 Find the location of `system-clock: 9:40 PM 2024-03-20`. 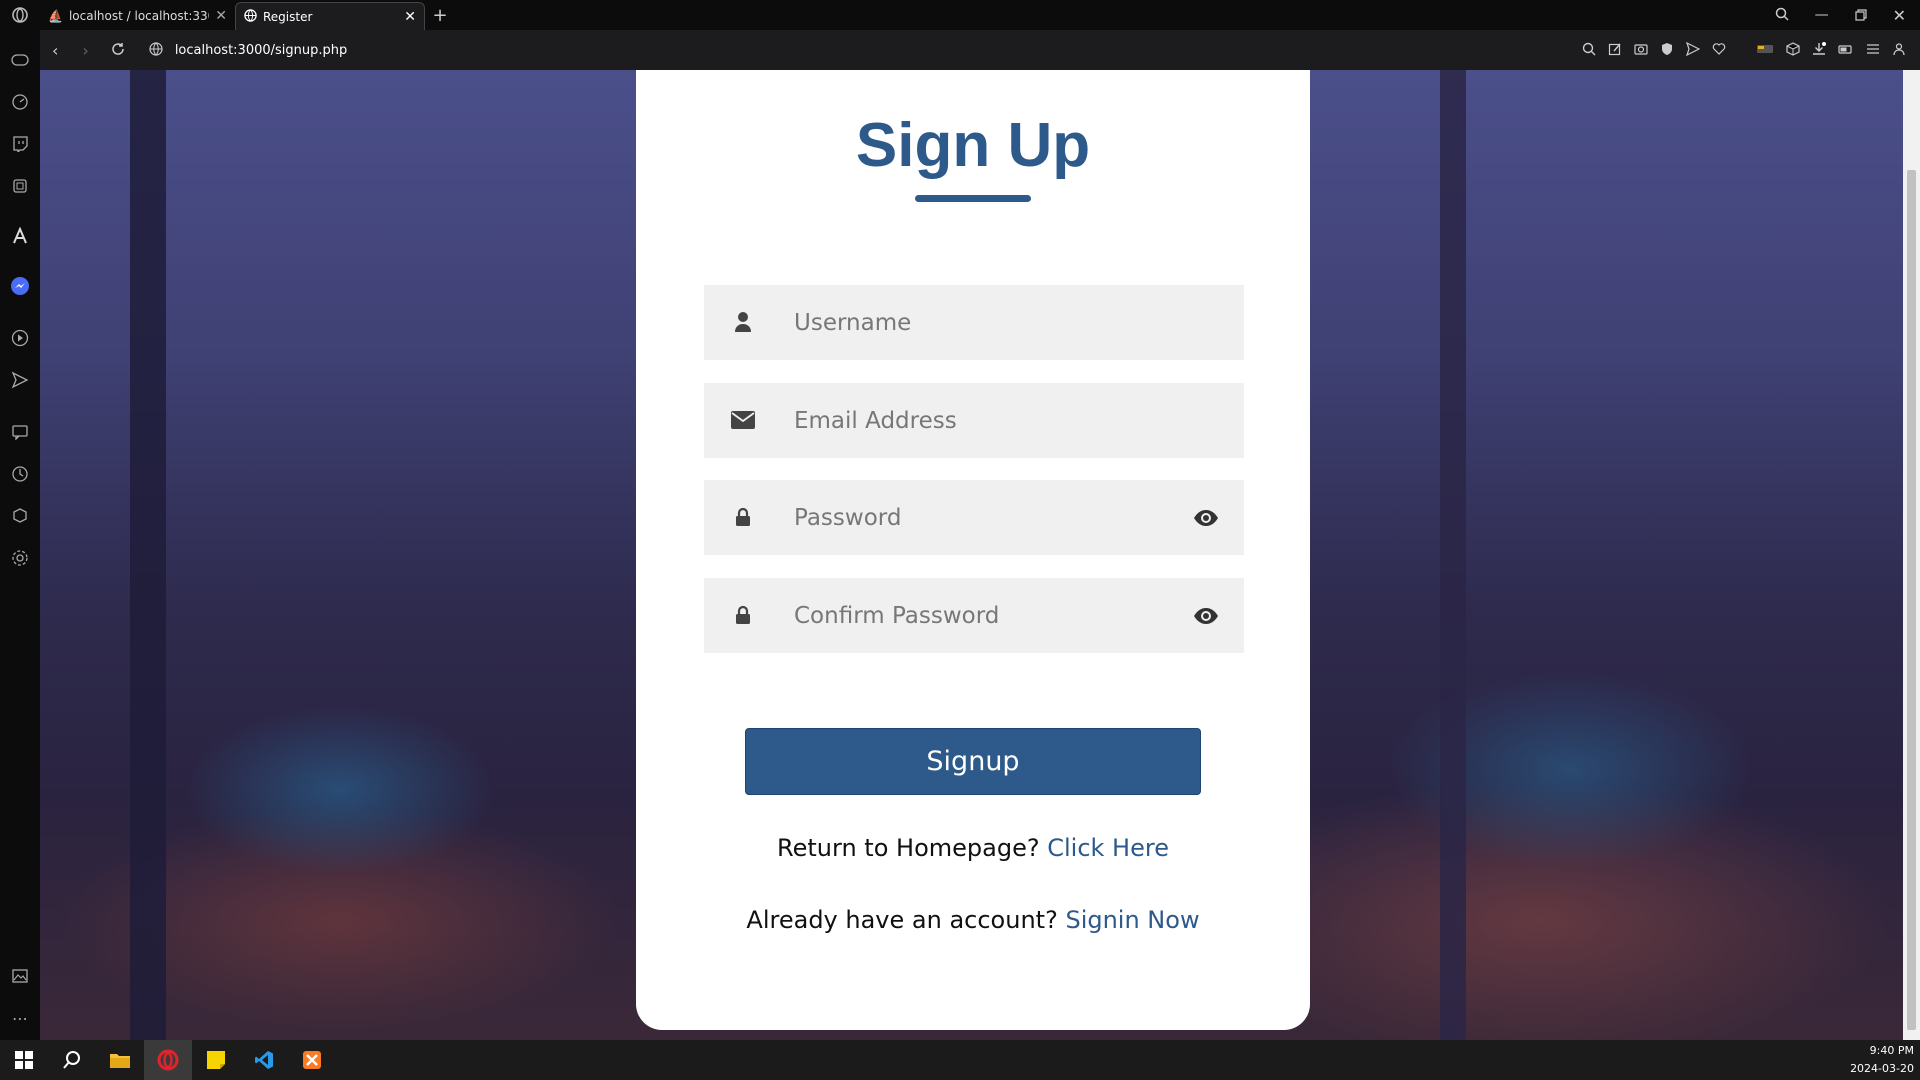

system-clock: 9:40 PM 2024-03-20 is located at coordinates (1882, 1060).